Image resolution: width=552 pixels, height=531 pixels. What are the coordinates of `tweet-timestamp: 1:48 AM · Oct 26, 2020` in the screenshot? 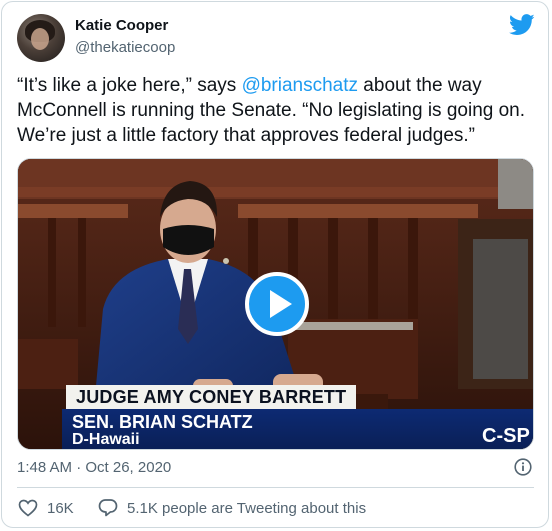 It's located at (94, 467).